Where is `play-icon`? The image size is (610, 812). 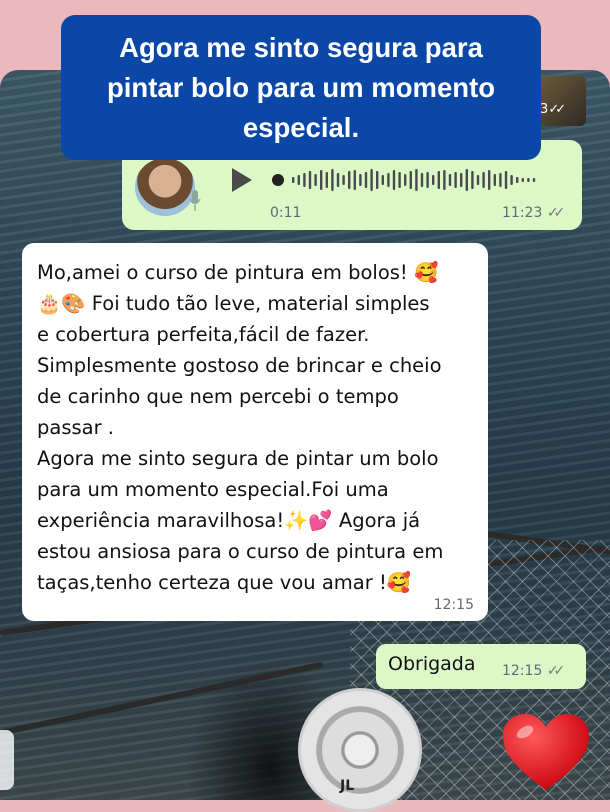 play-icon is located at coordinates (242, 180).